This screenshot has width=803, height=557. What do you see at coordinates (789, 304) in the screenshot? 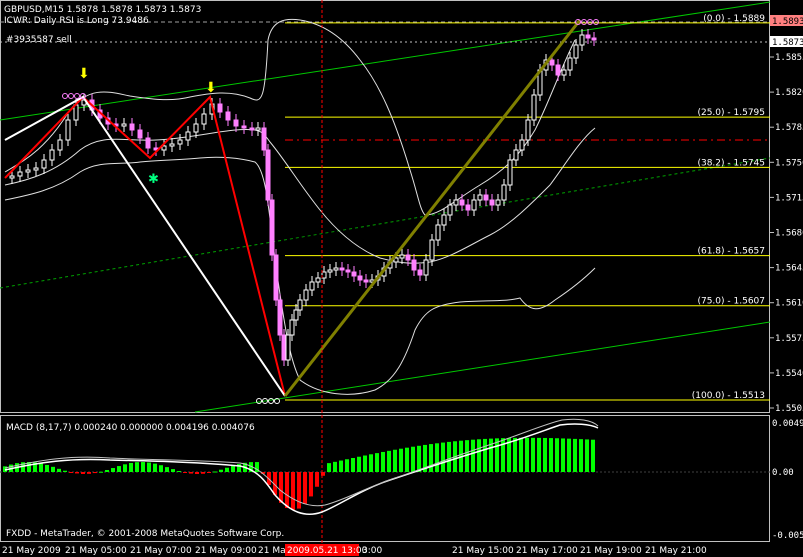
I see `price-tick-label: 1.5610` at bounding box center [789, 304].